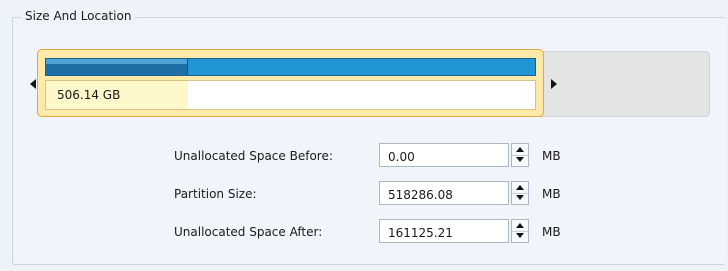  What do you see at coordinates (248, 232) in the screenshot?
I see `unallocated-after-label: Unallocated Space After:` at bounding box center [248, 232].